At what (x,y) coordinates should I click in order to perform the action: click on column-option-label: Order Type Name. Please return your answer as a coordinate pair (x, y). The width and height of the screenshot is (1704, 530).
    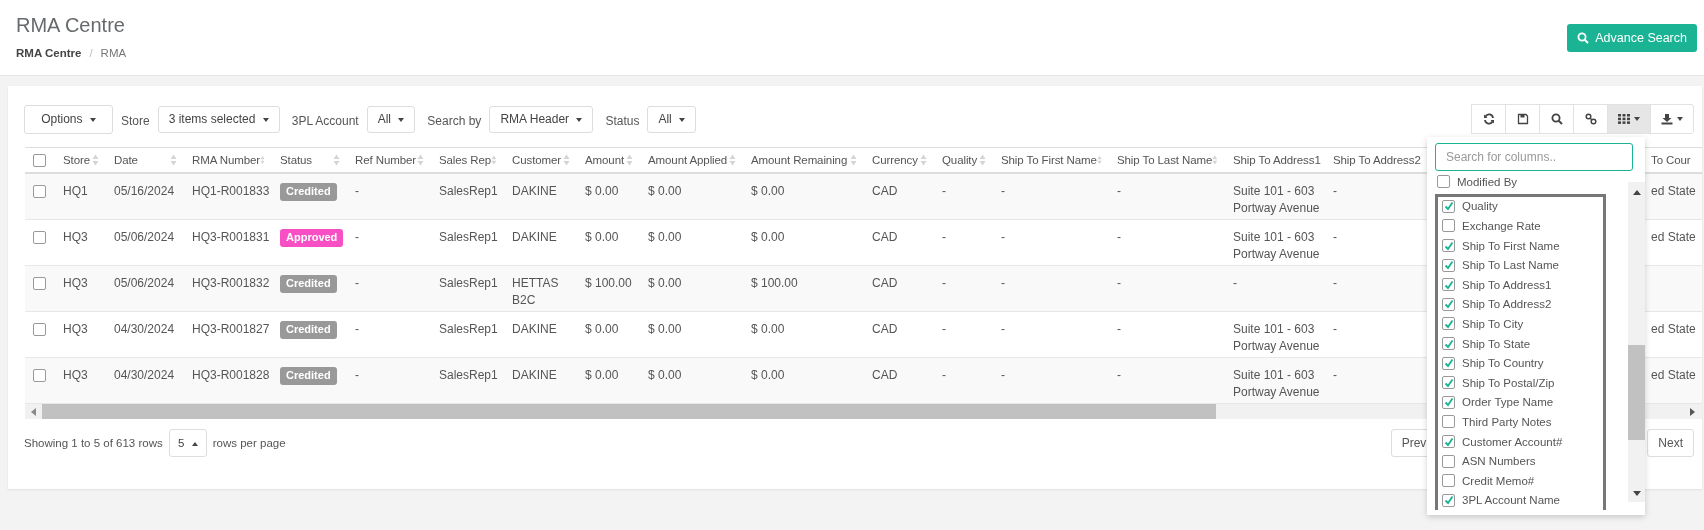
    Looking at the image, I should click on (1508, 402).